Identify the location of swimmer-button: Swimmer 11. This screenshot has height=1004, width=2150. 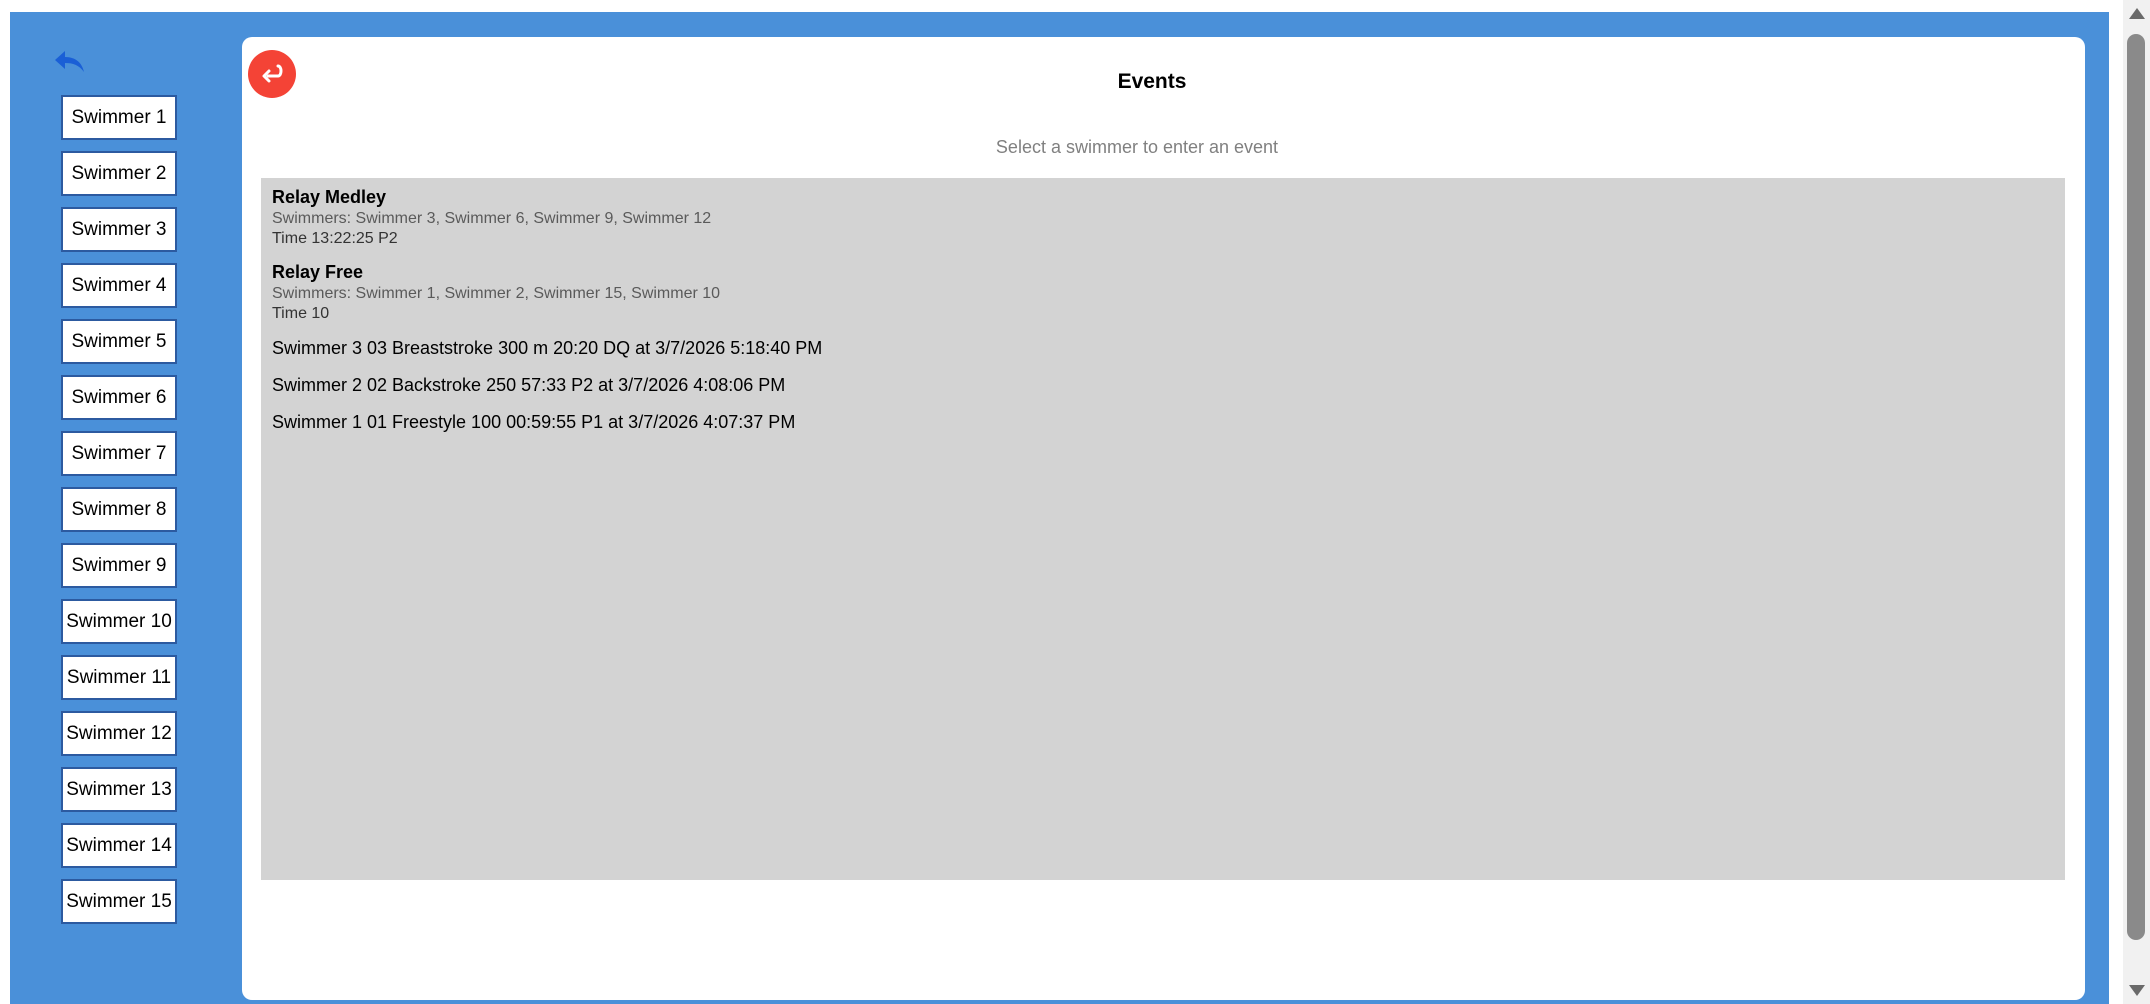
(119, 677).